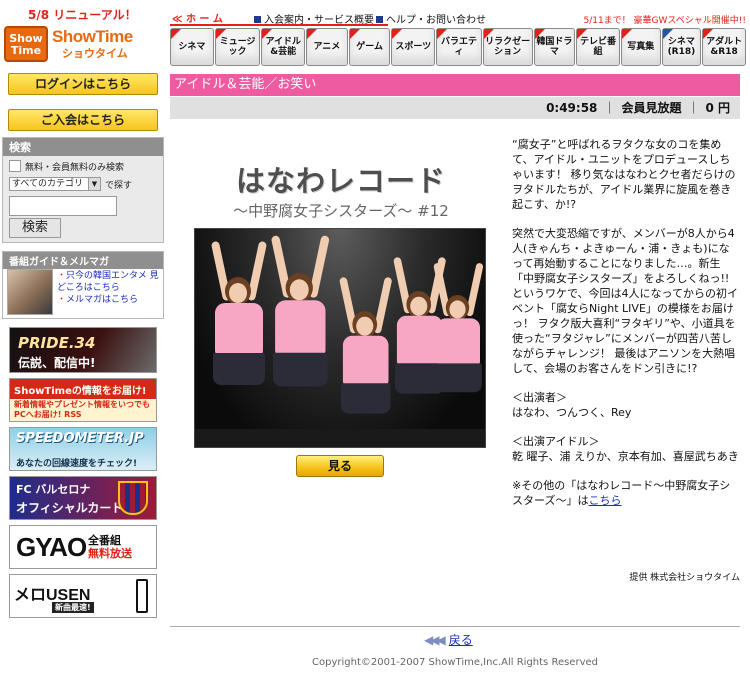 This screenshot has height=684, width=750. Describe the element at coordinates (413, 47) in the screenshot. I see `genre-tab: スポーツ` at that location.